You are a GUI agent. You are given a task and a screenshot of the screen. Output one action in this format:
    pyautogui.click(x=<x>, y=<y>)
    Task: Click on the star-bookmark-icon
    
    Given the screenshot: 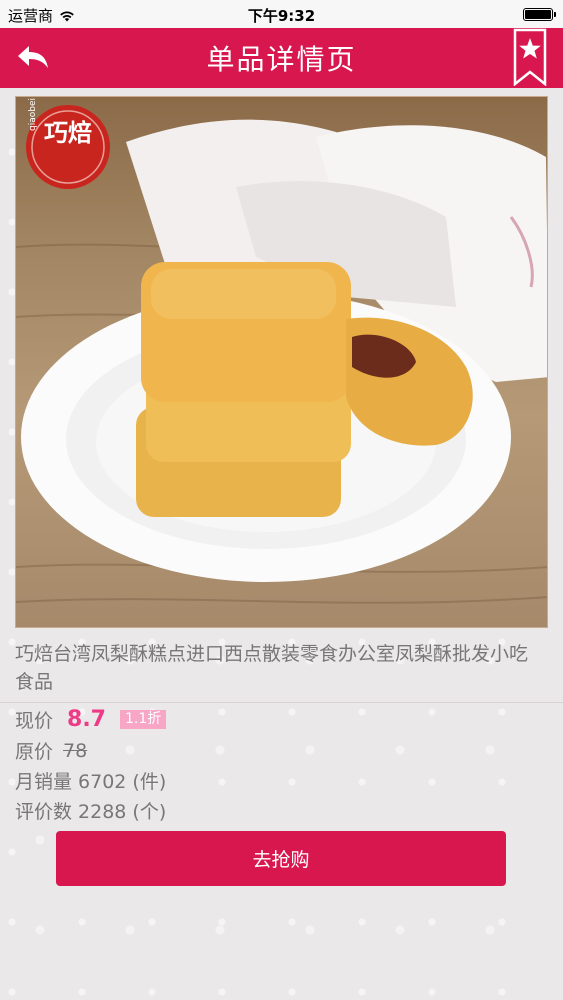 What is the action you would take?
    pyautogui.click(x=530, y=57)
    